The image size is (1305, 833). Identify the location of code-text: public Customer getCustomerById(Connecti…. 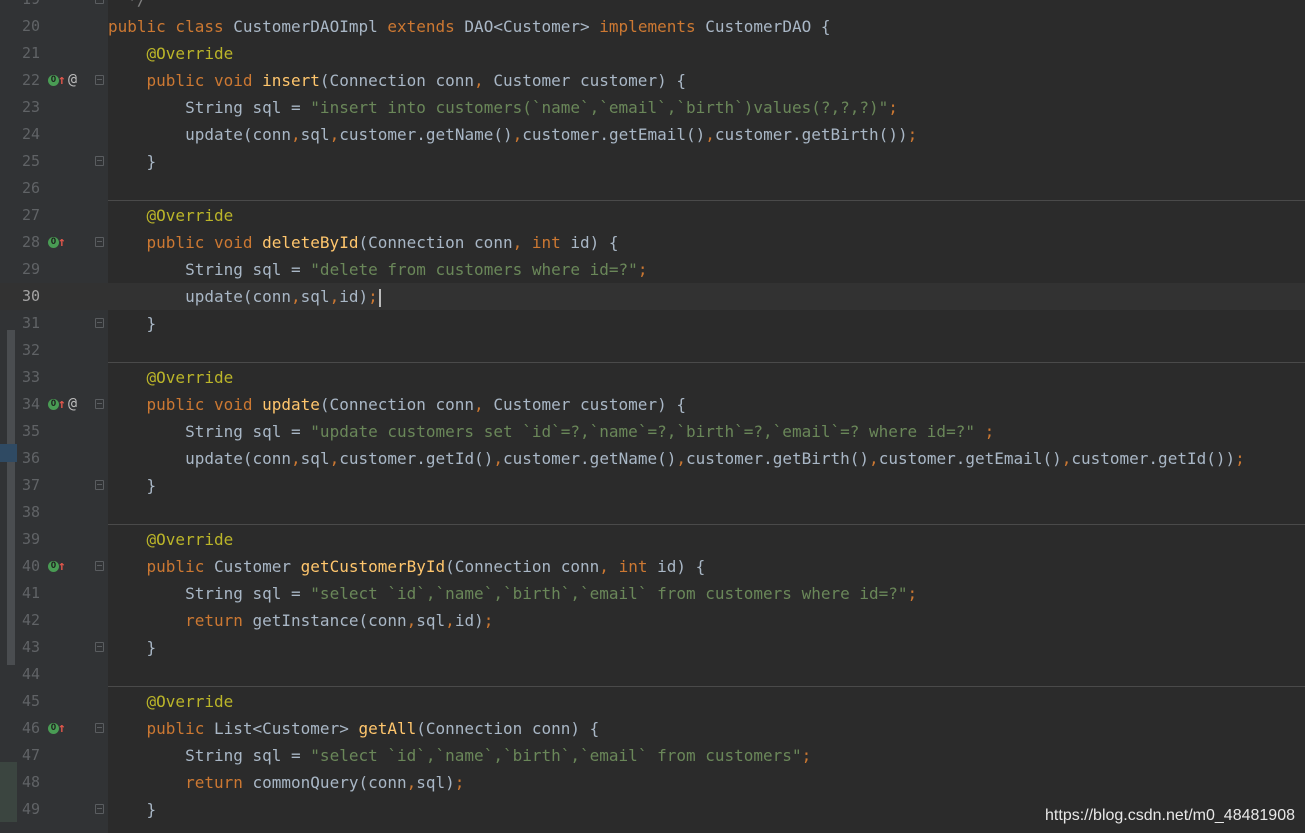
(407, 566).